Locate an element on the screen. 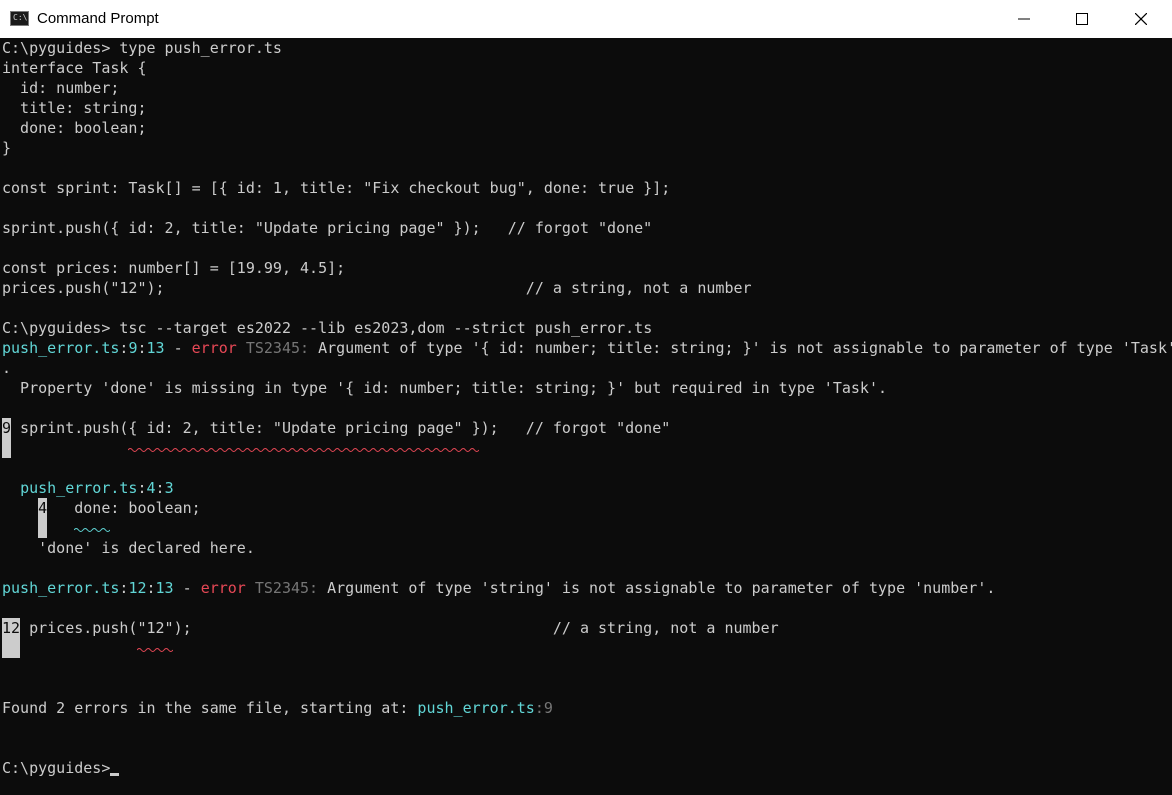 The height and width of the screenshot is (795, 1172). related-line: 4 is located at coordinates (151, 488).